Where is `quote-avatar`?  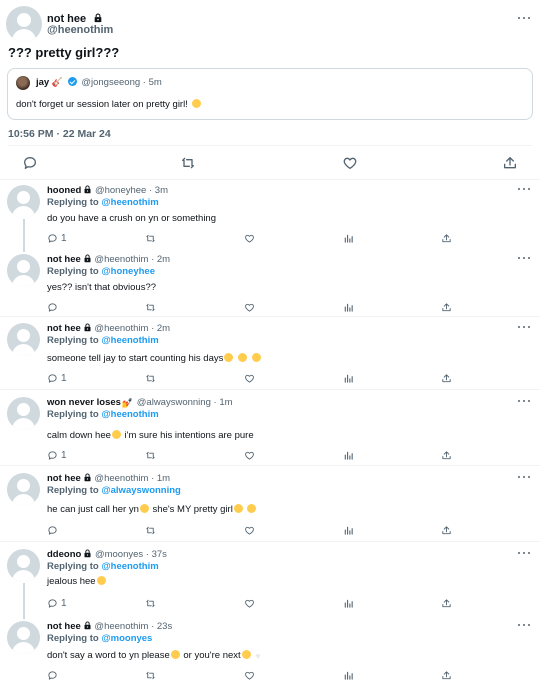 quote-avatar is located at coordinates (23, 83).